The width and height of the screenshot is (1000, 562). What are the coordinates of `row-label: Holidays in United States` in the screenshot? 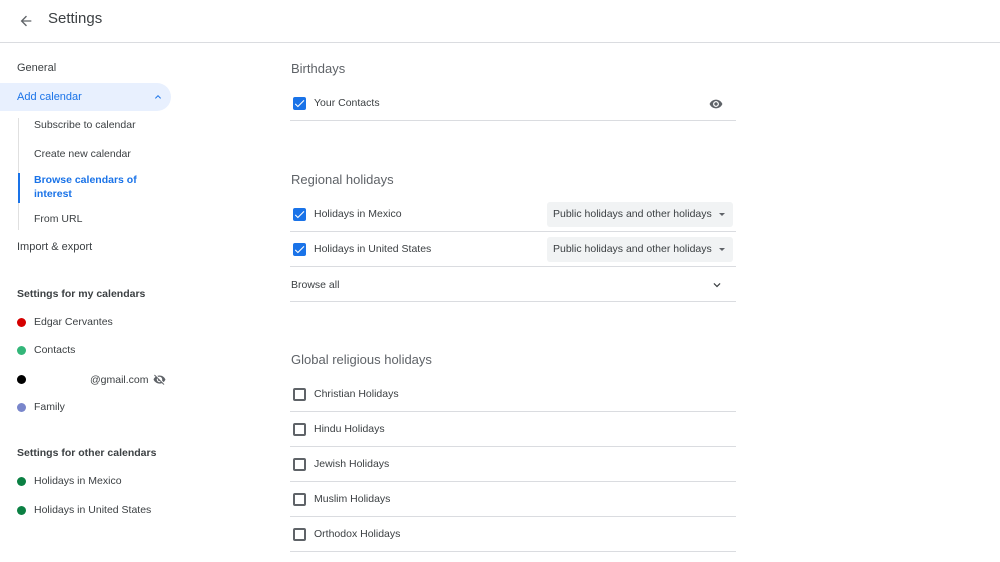 It's located at (373, 249).